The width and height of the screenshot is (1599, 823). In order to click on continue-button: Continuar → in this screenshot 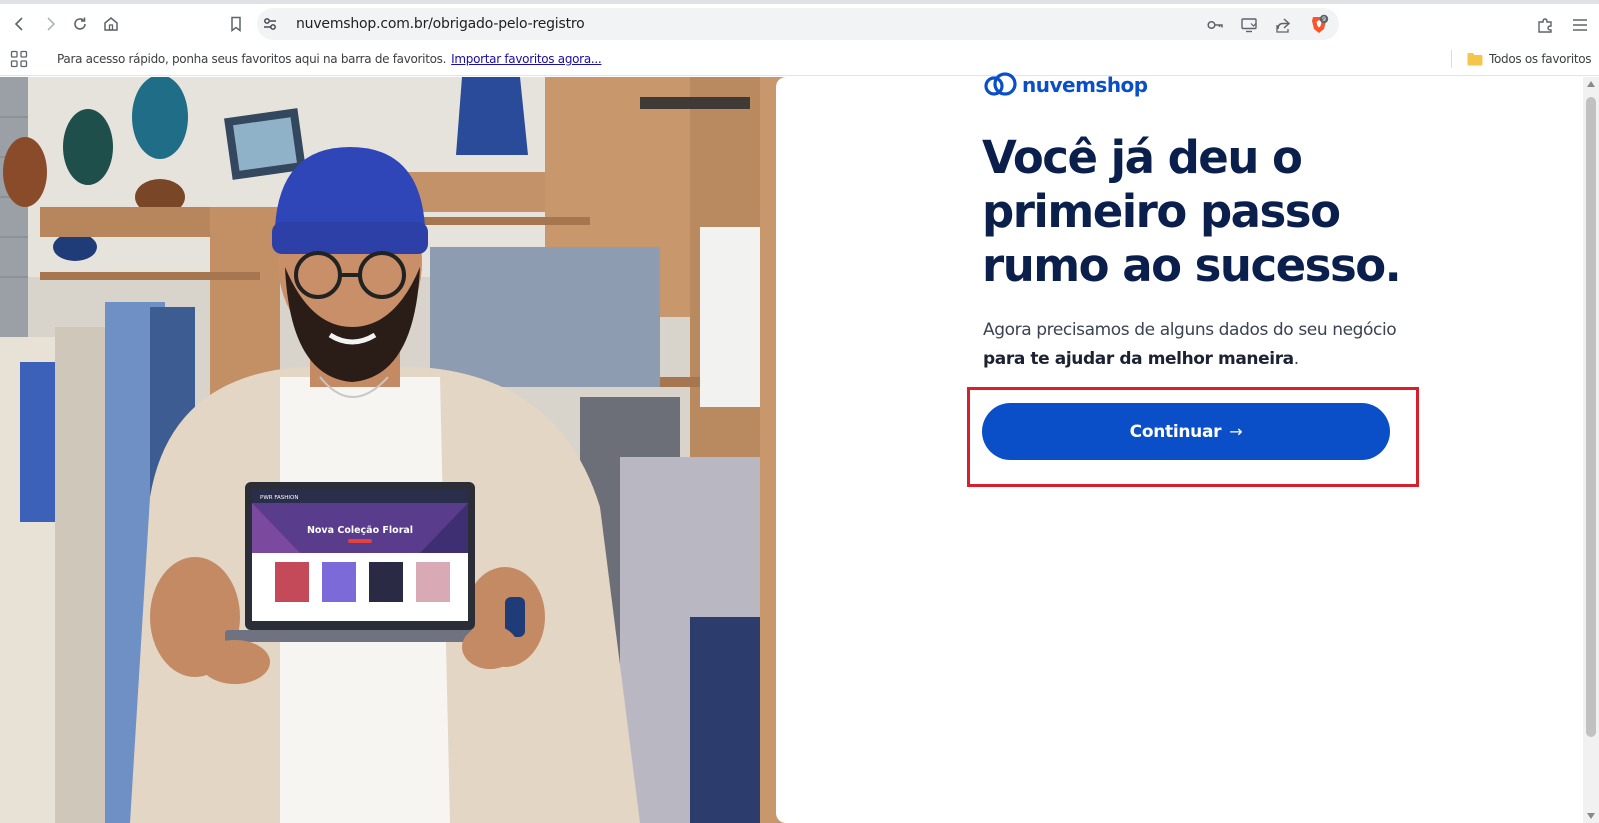, I will do `click(1186, 431)`.